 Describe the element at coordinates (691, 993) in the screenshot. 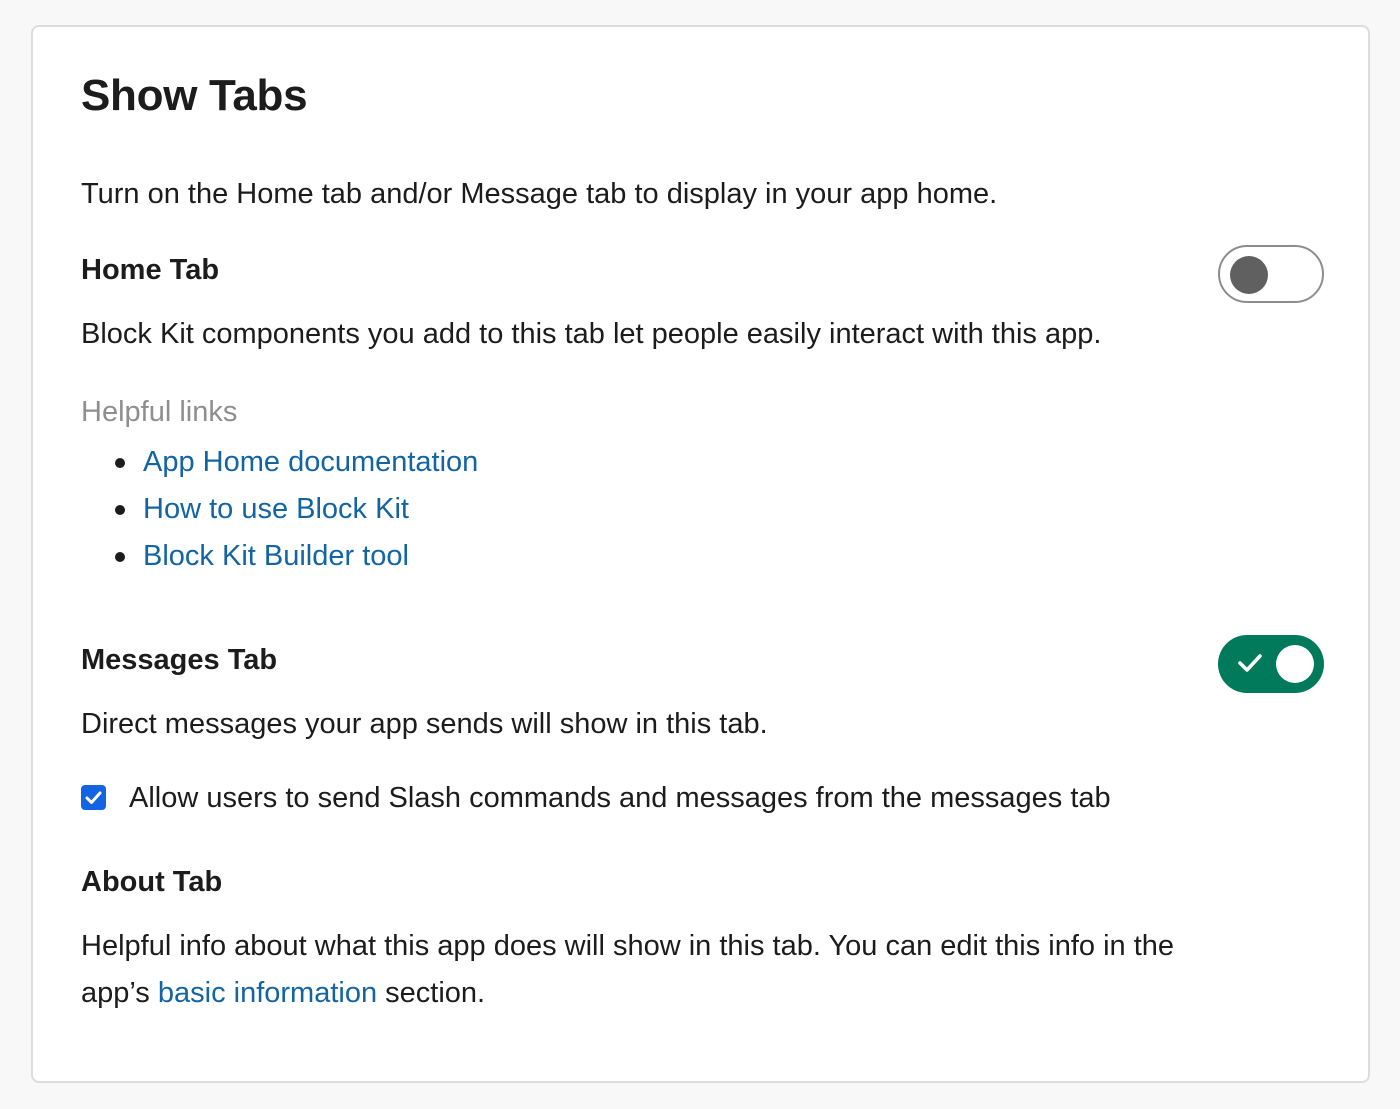

I see `about-tab-description-line: app’s basic information section.` at that location.